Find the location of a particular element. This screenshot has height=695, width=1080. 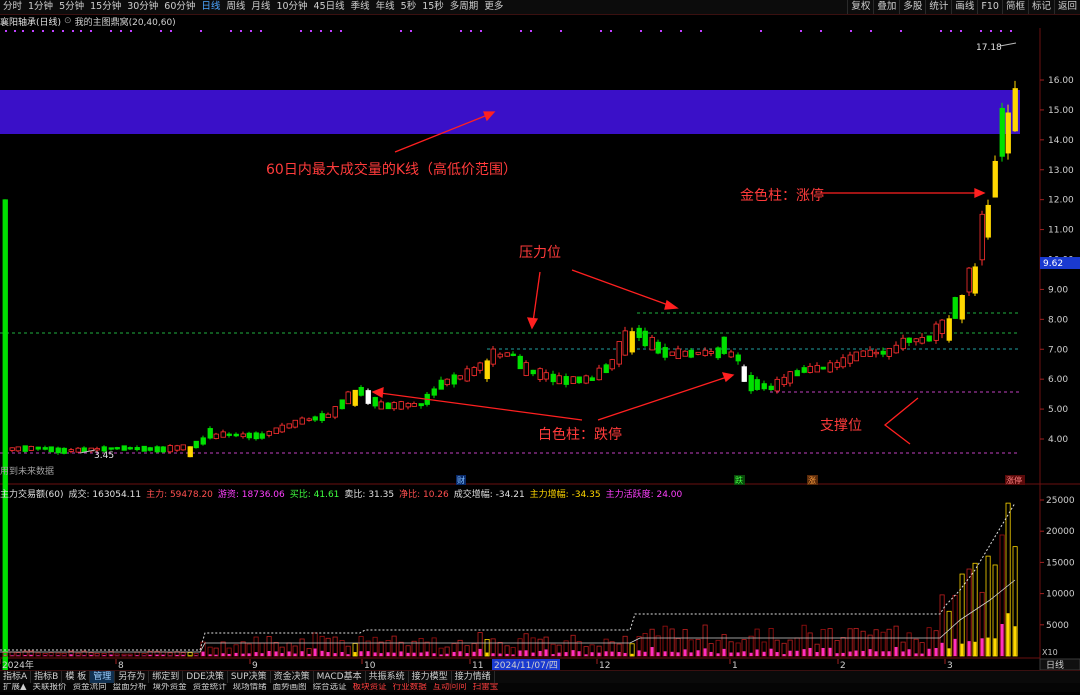

bottom-tab2-9: 板块资证 is located at coordinates (370, 687).